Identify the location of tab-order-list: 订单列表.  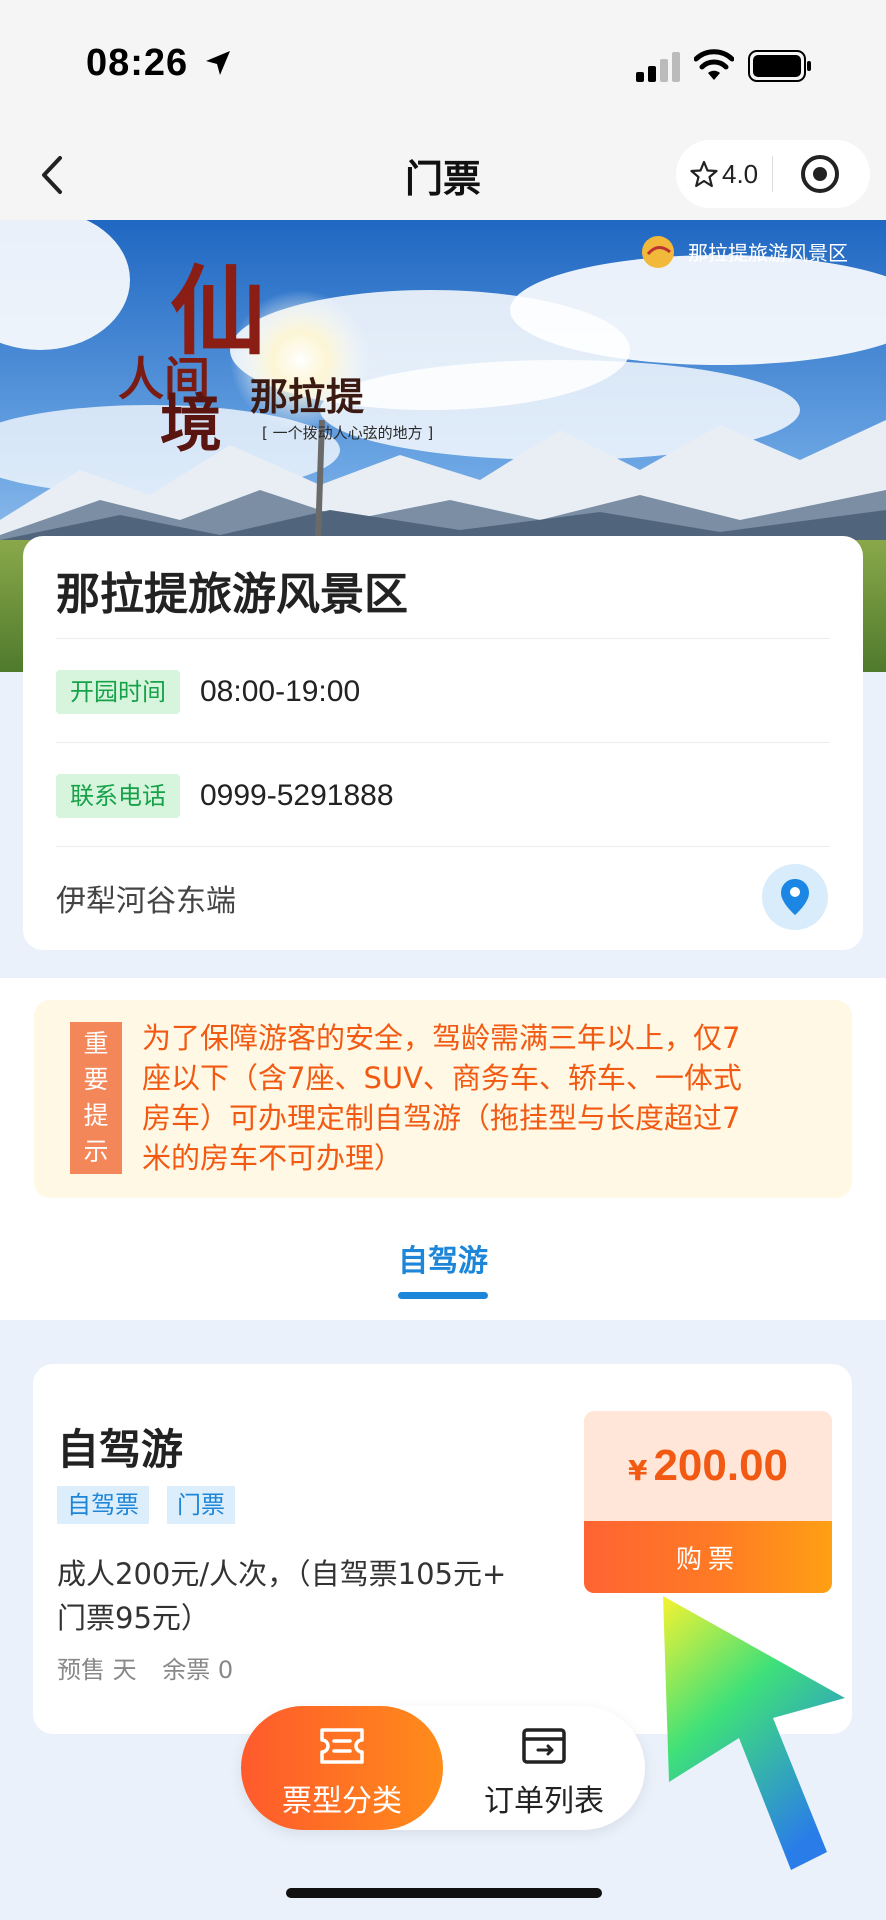
(544, 1768).